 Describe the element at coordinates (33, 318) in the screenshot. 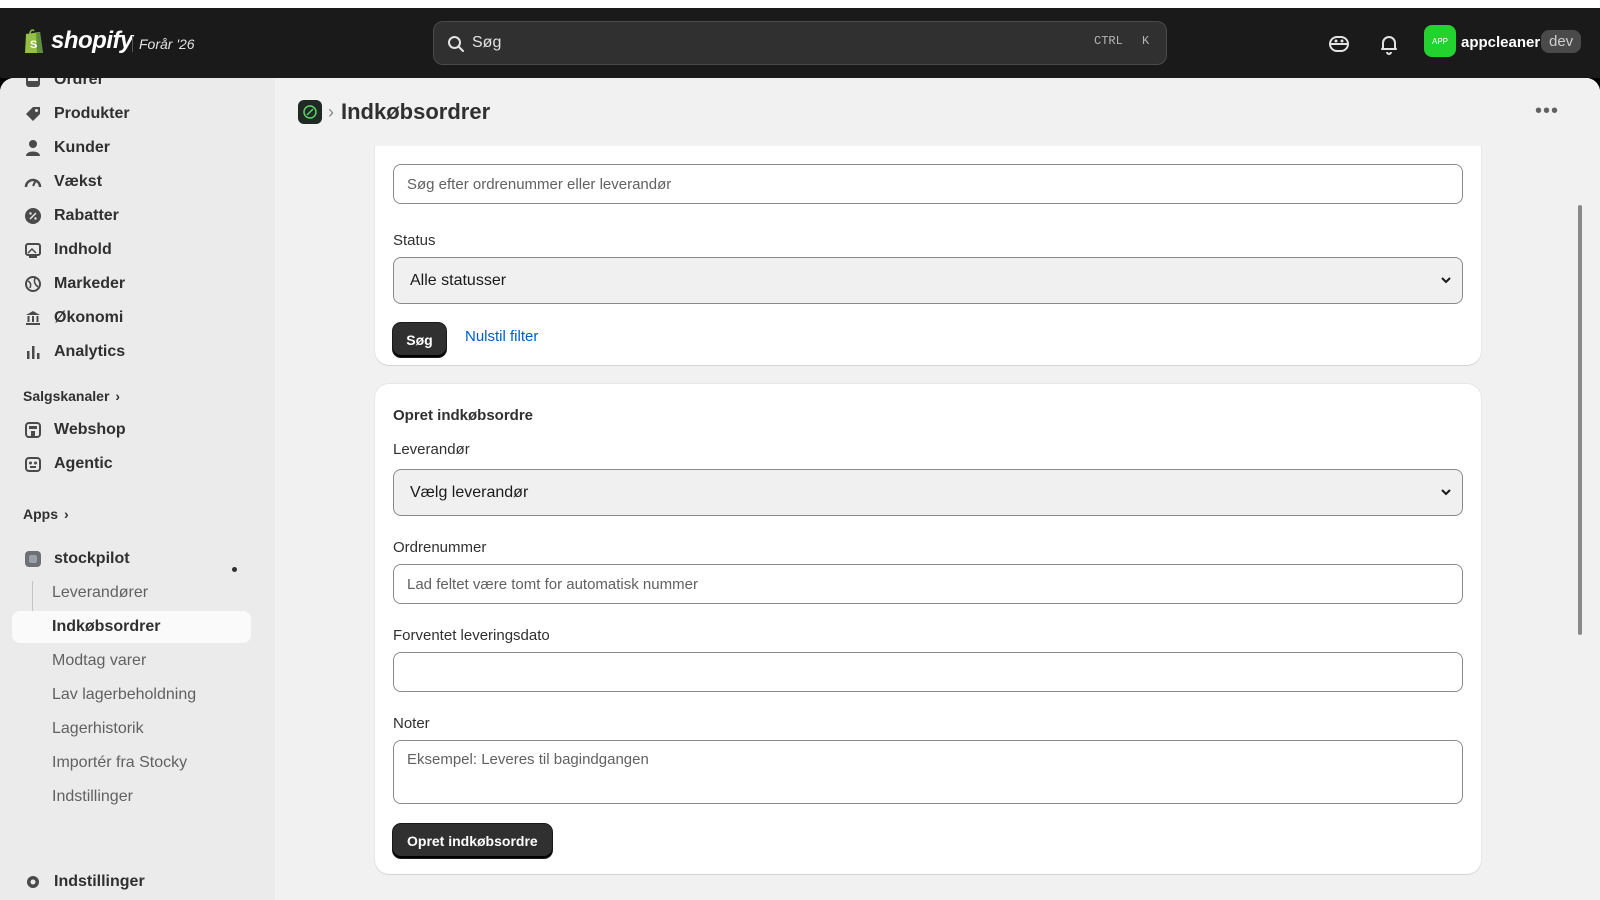

I see `bank-icon` at that location.